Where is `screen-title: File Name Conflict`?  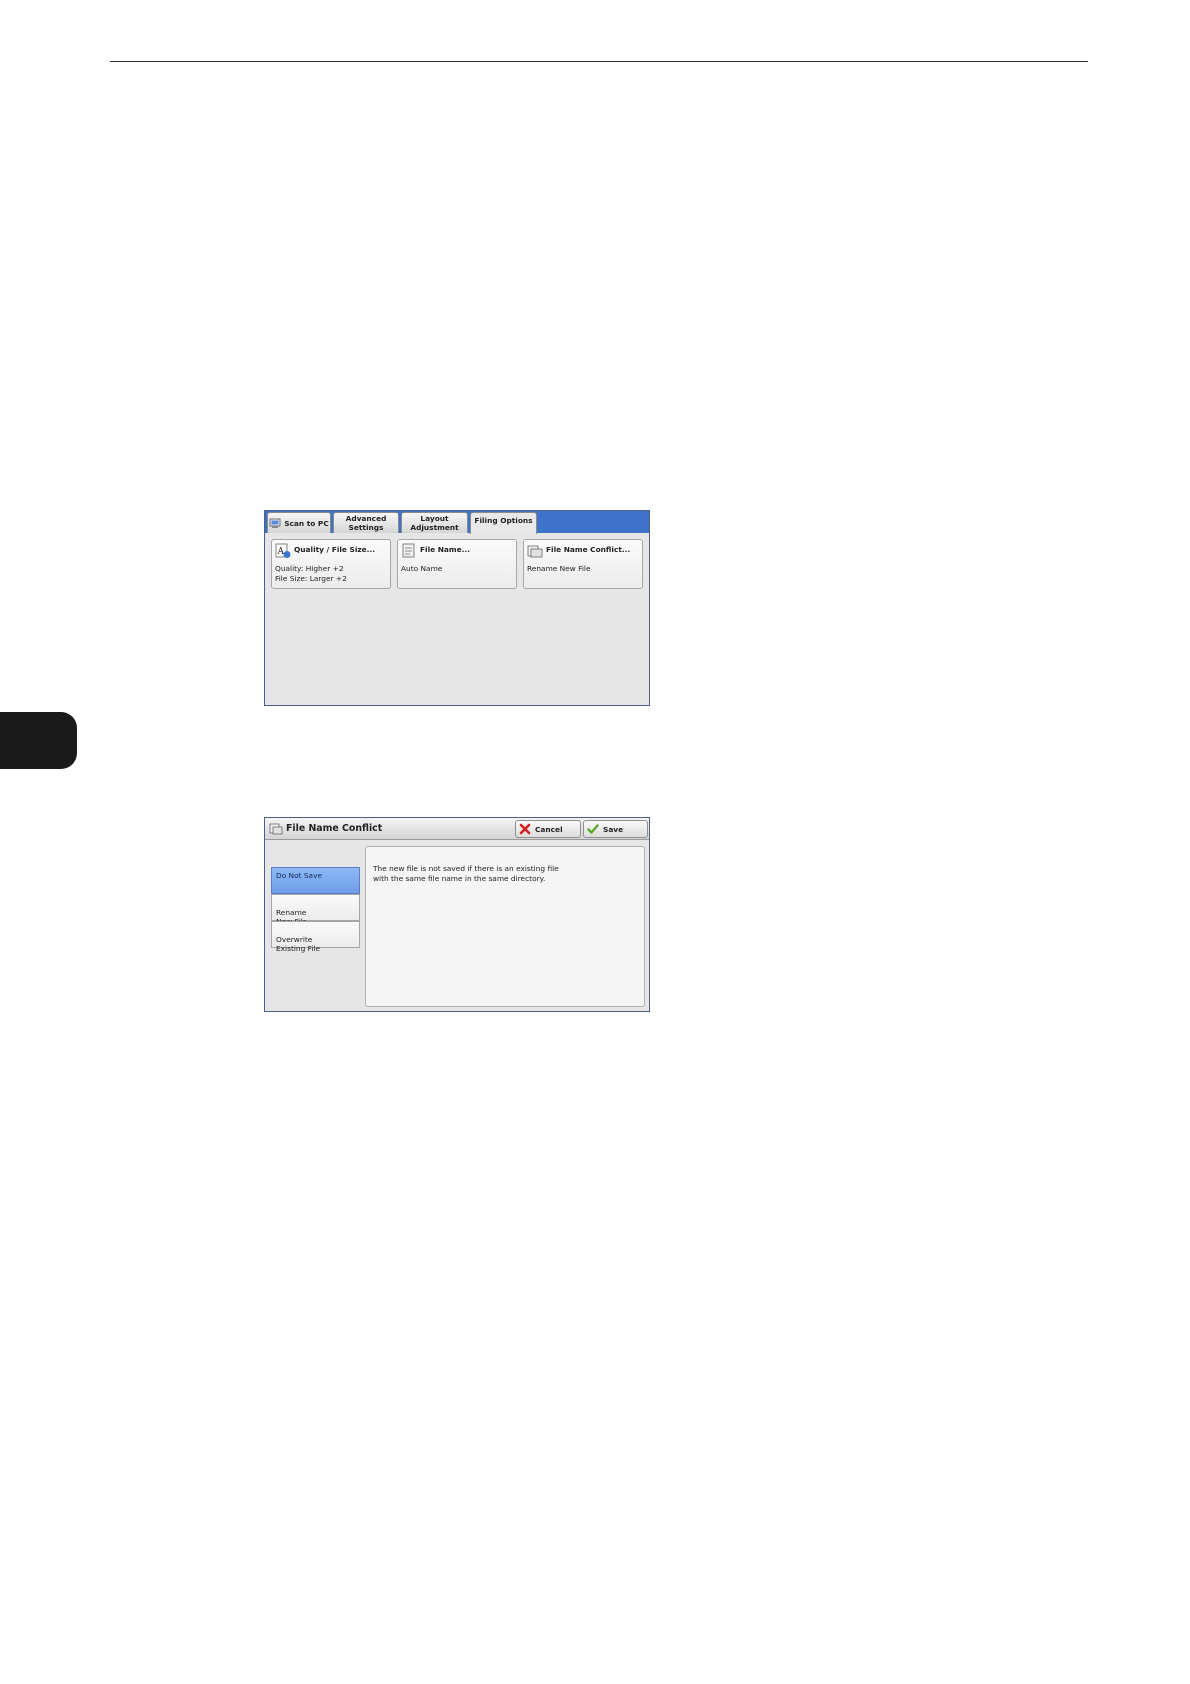
screen-title: File Name Conflict is located at coordinates (334, 828).